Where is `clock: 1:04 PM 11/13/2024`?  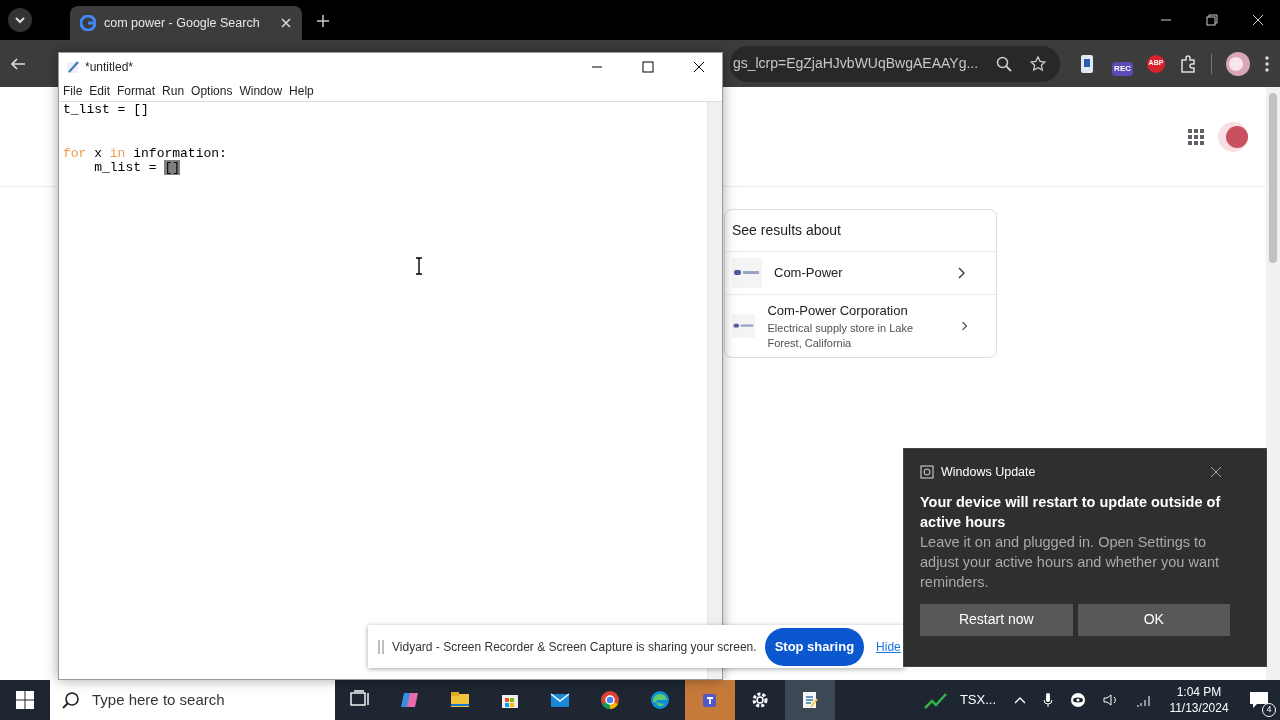
clock: 1:04 PM 11/13/2024 is located at coordinates (1199, 700).